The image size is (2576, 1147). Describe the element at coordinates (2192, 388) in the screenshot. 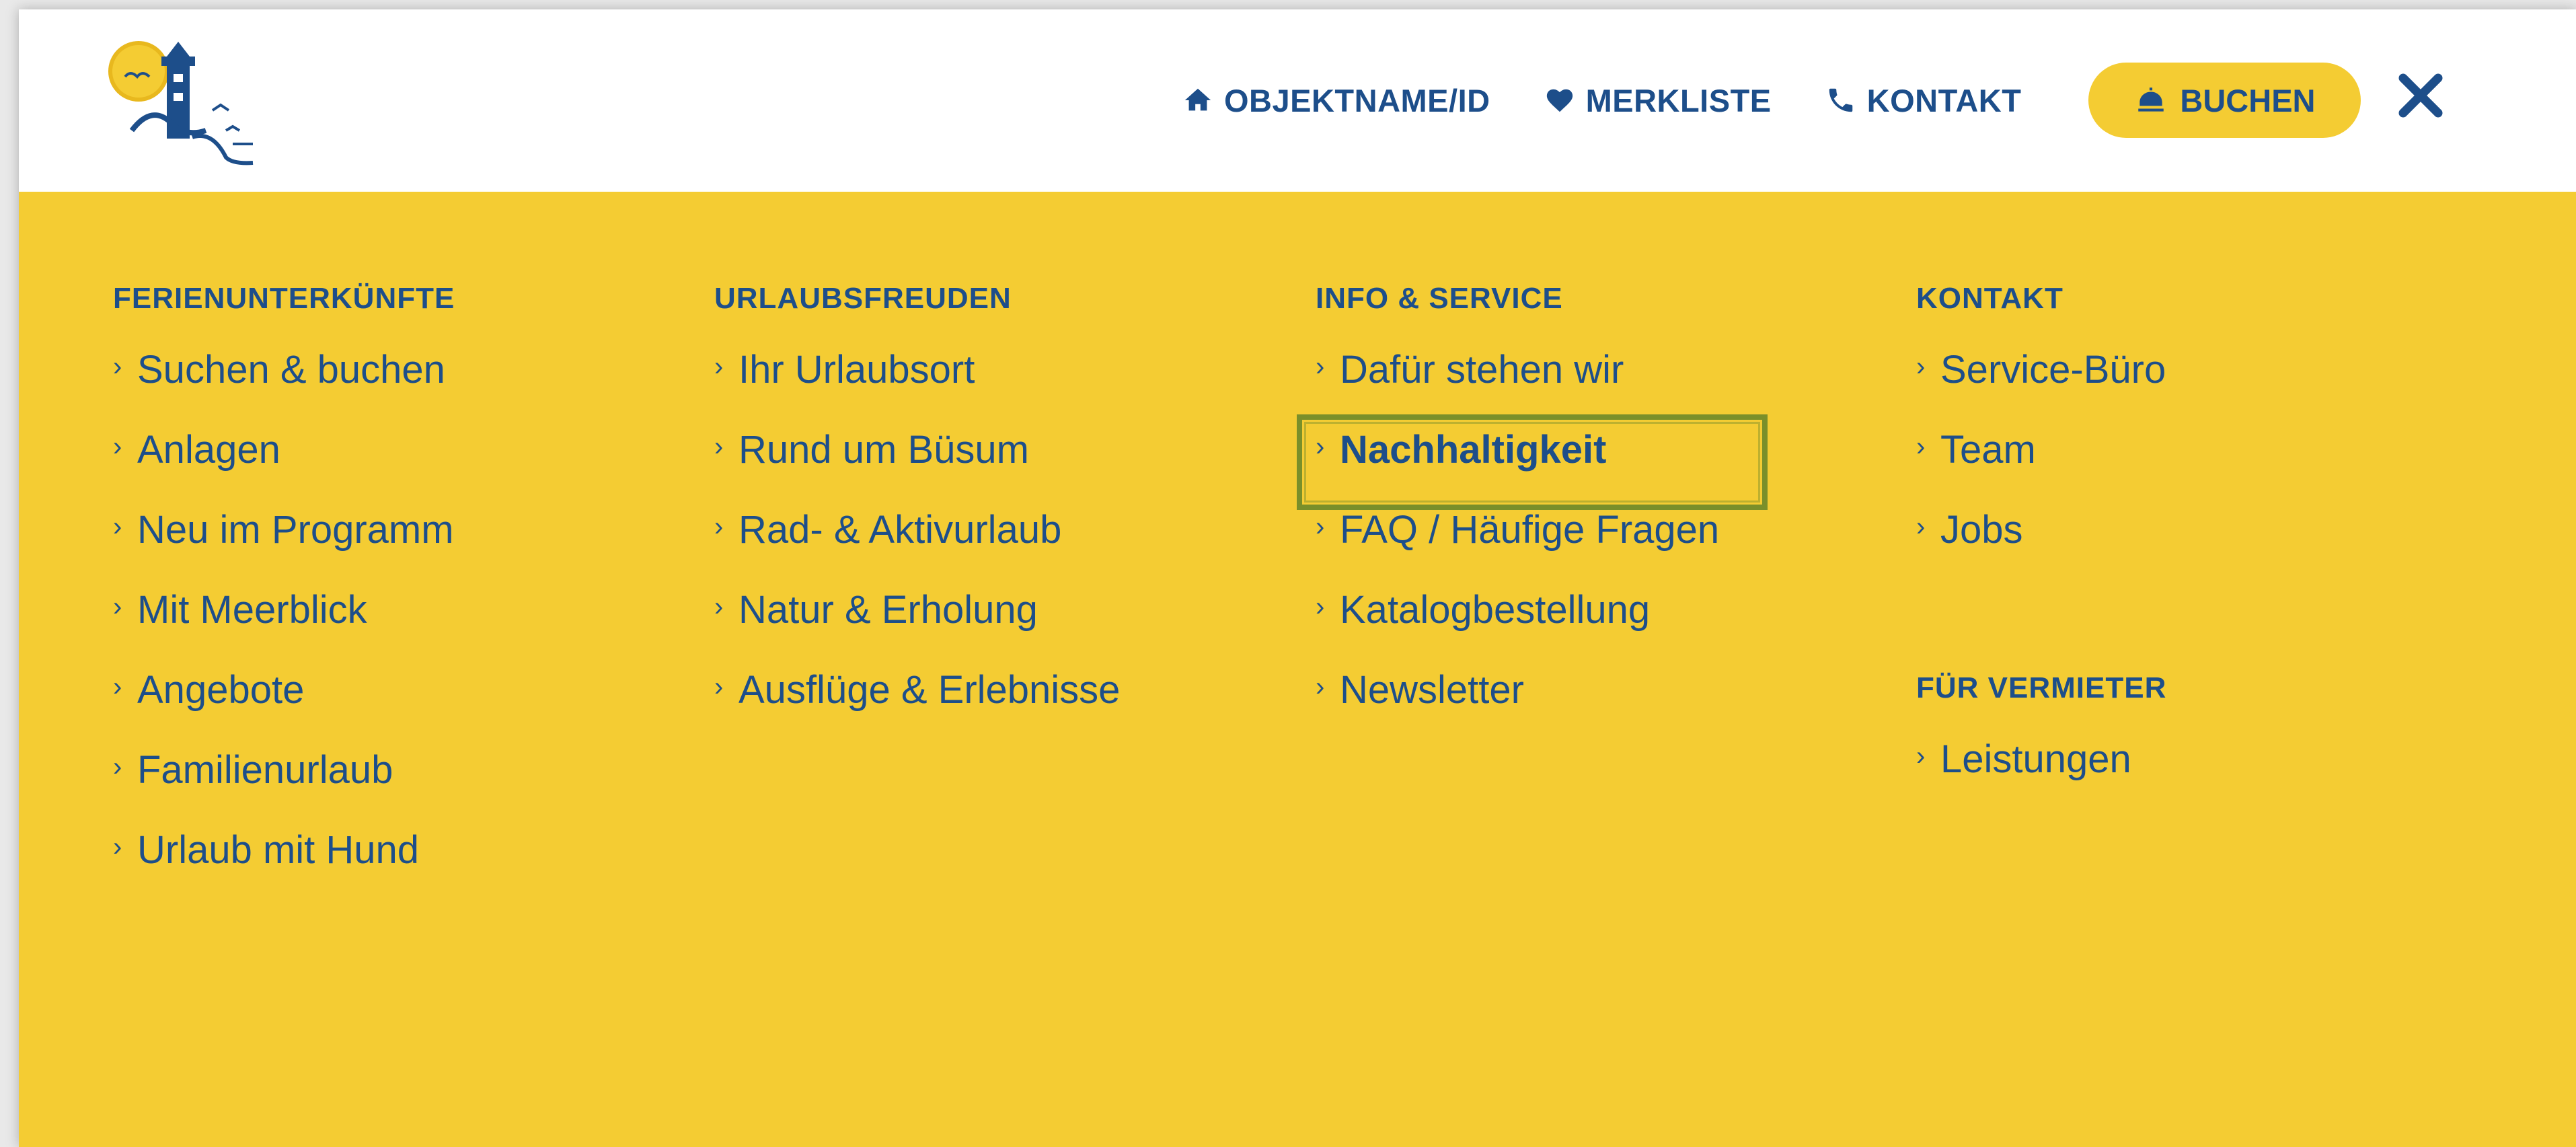

I see `menu-item: › Service-Büro` at that location.